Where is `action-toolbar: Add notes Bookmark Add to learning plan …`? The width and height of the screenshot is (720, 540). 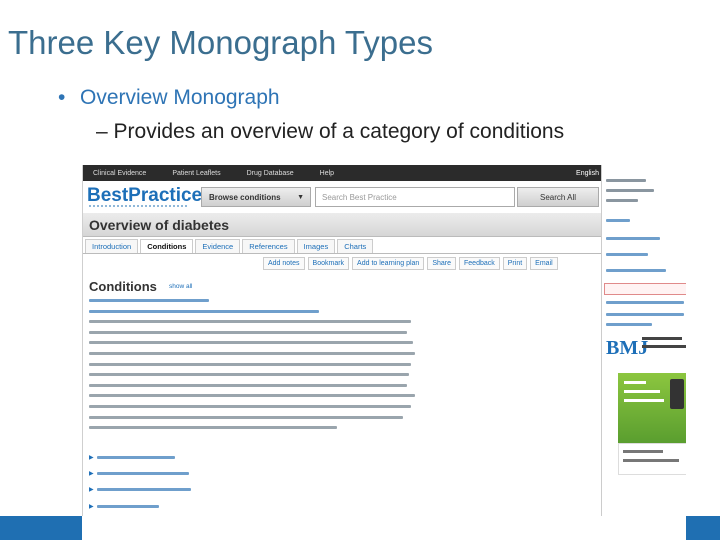
action-toolbar: Add notes Bookmark Add to learning plan … is located at coordinates (412, 263).